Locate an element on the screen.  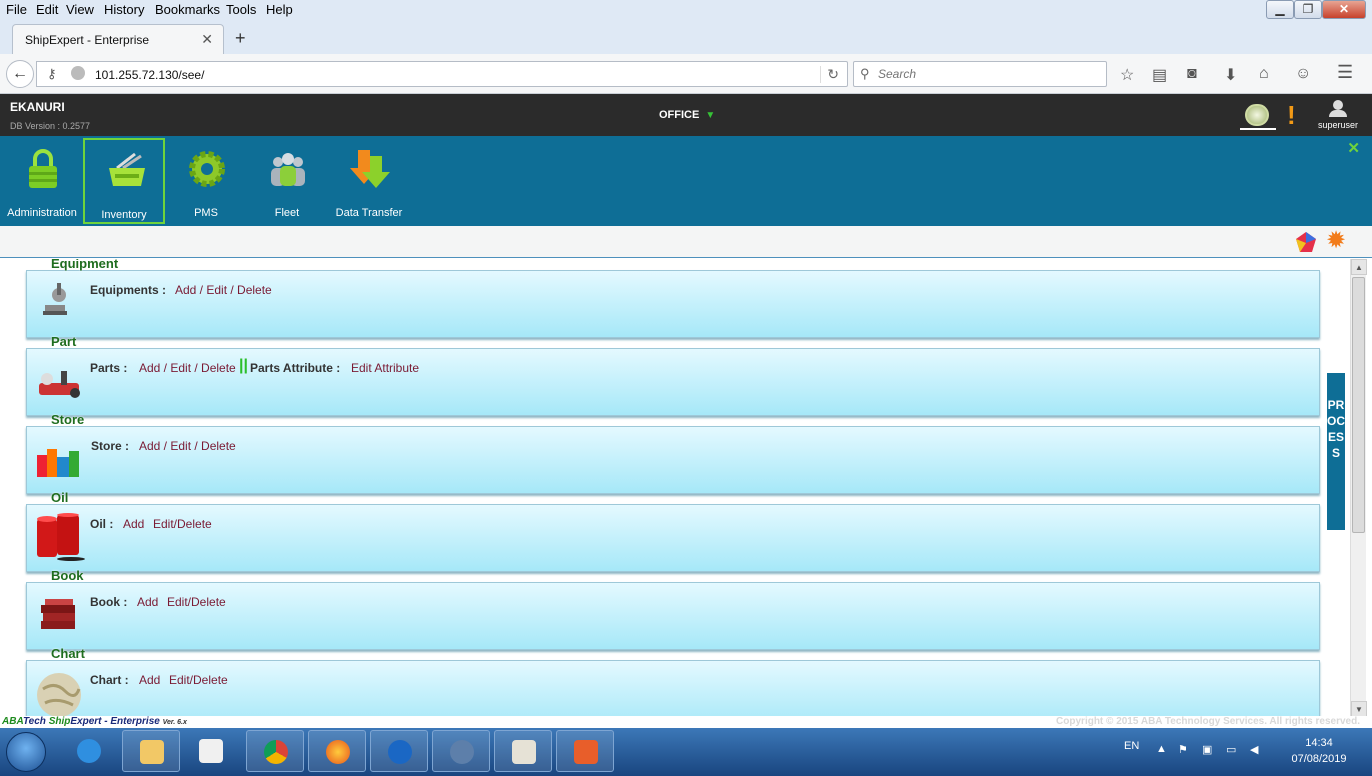
office-selector: OFFICE ▼ is located at coordinates (687, 115).